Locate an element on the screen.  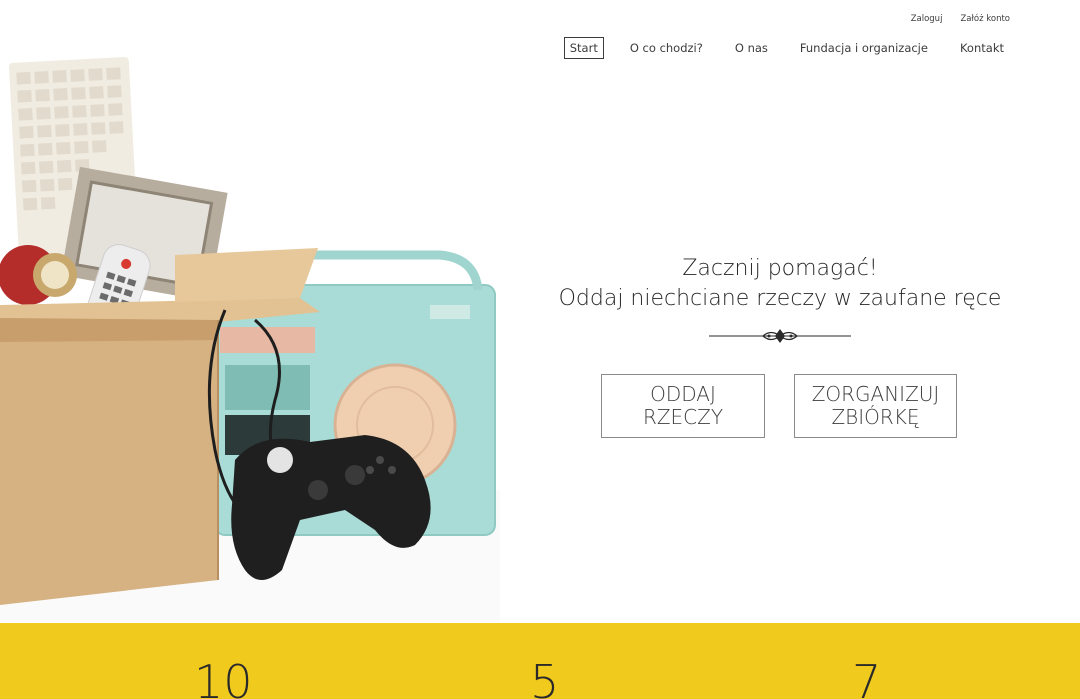
give-items-button: ODDAJ RZECZY is located at coordinates (683, 406).